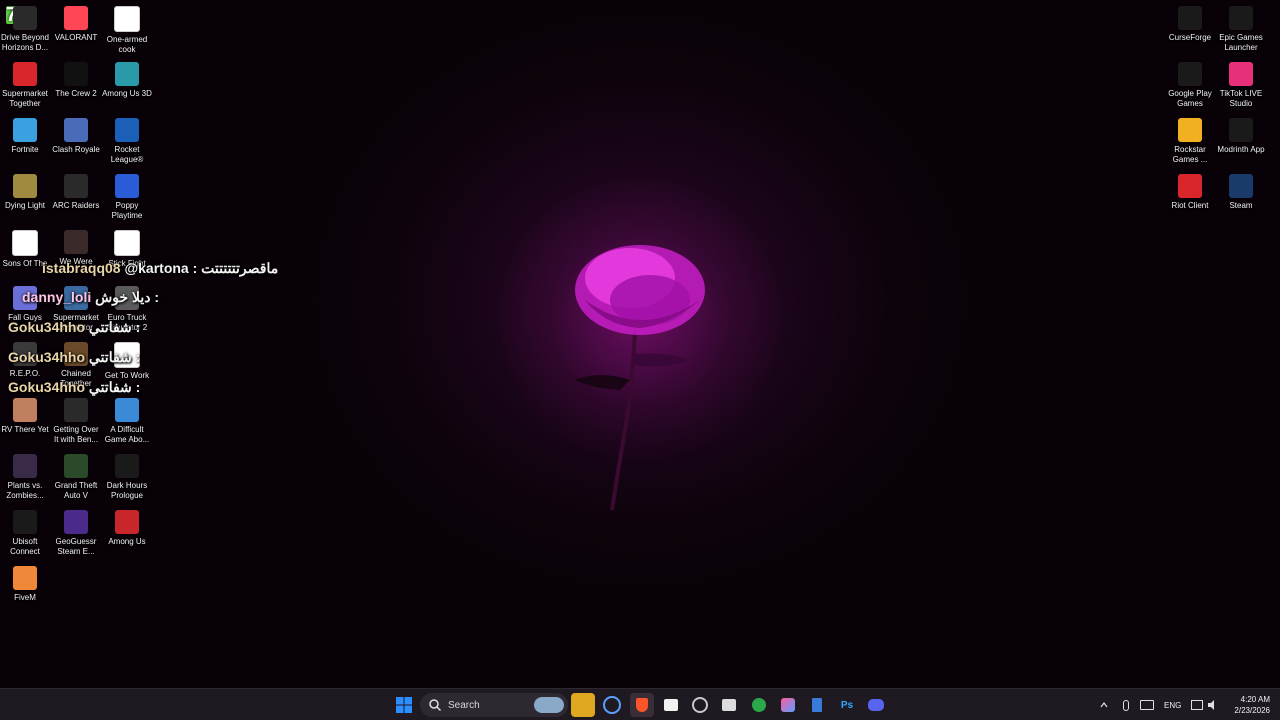 The height and width of the screenshot is (720, 1280). Describe the element at coordinates (127, 297) in the screenshot. I see `chat-message: ديلا خوش :` at that location.